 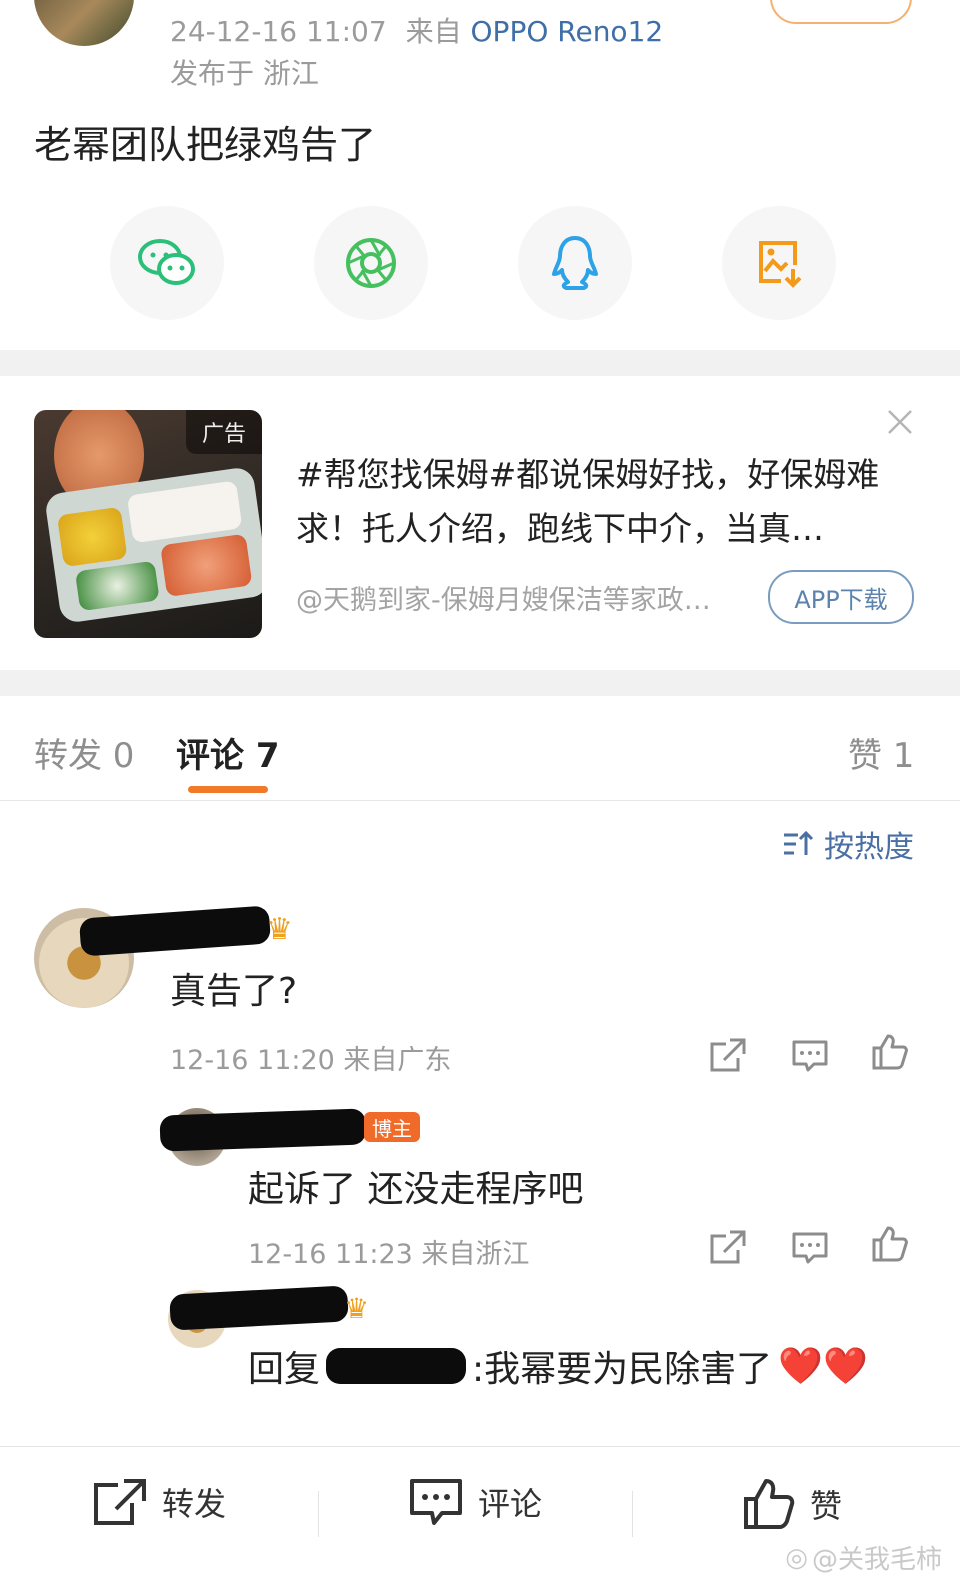 What do you see at coordinates (311, 1060) in the screenshot?
I see `comment-time: 12-16 11:20 来自广东` at bounding box center [311, 1060].